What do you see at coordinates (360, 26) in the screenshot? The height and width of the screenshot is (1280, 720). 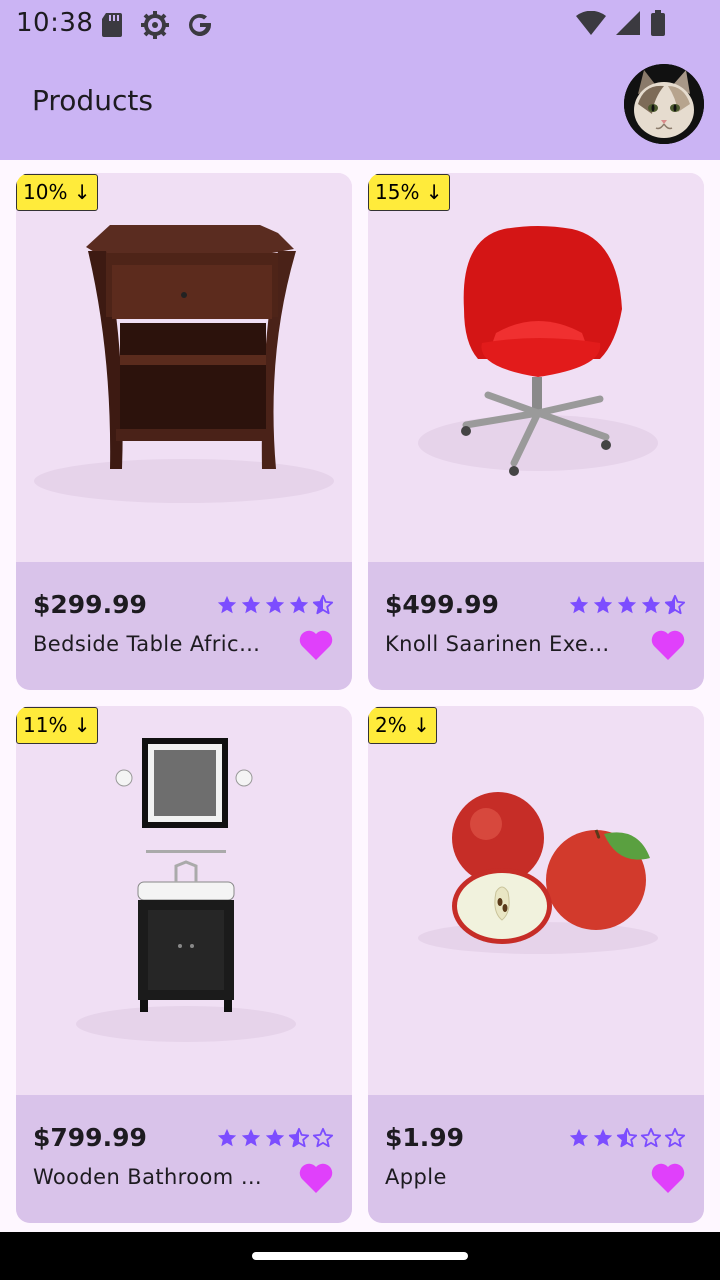 I see `status-bar: 10:38` at bounding box center [360, 26].